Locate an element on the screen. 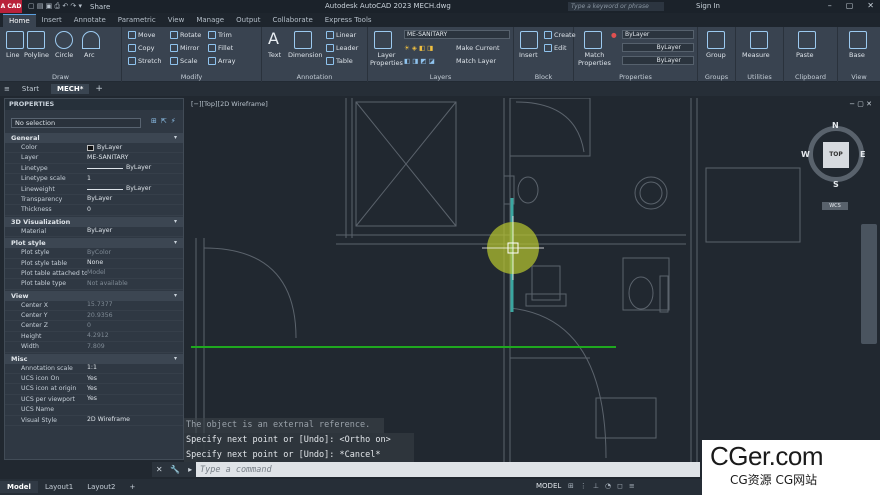  close-icon: ✕ is located at coordinates (870, 5).